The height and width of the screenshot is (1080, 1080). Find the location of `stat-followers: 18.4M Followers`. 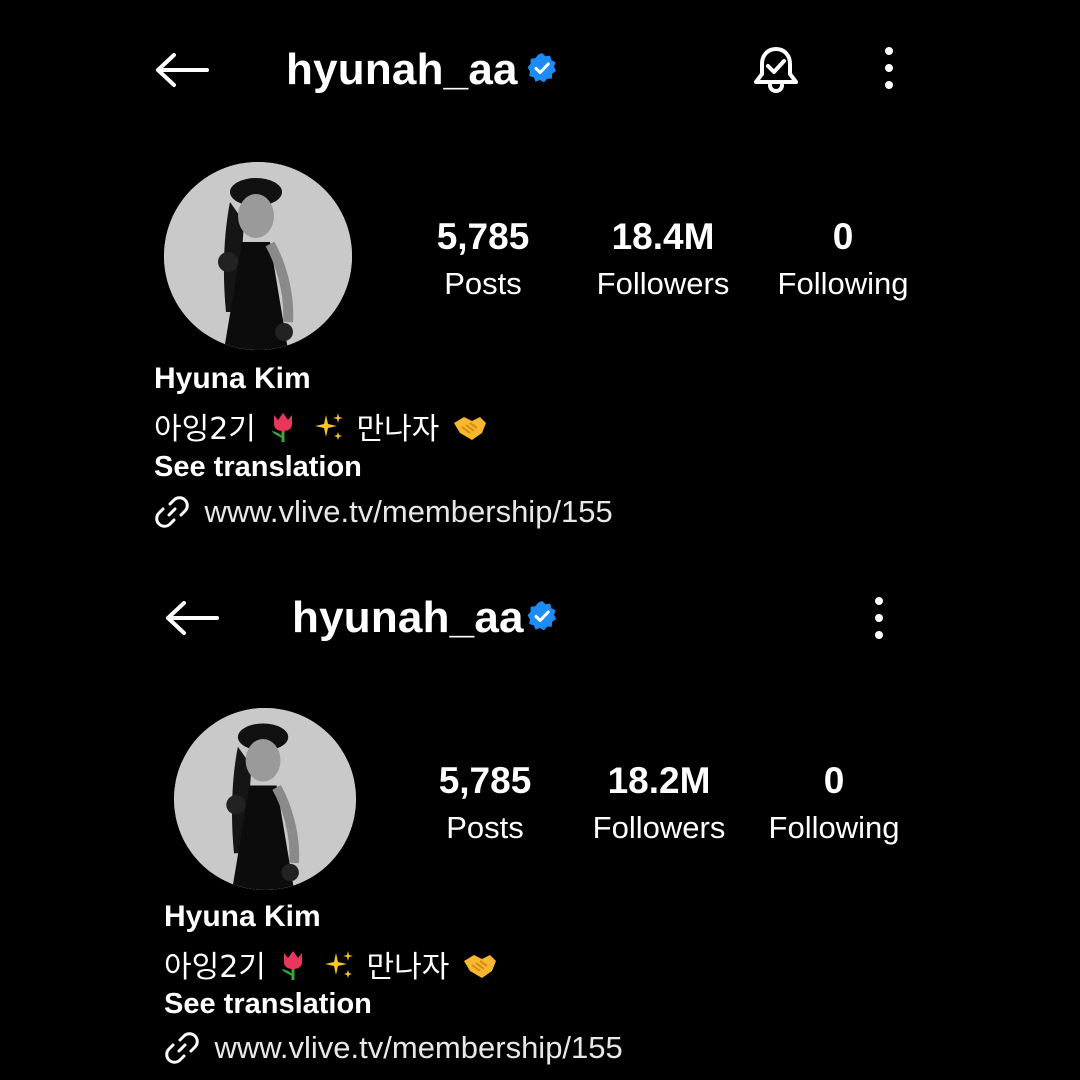

stat-followers: 18.4M Followers is located at coordinates (663, 261).